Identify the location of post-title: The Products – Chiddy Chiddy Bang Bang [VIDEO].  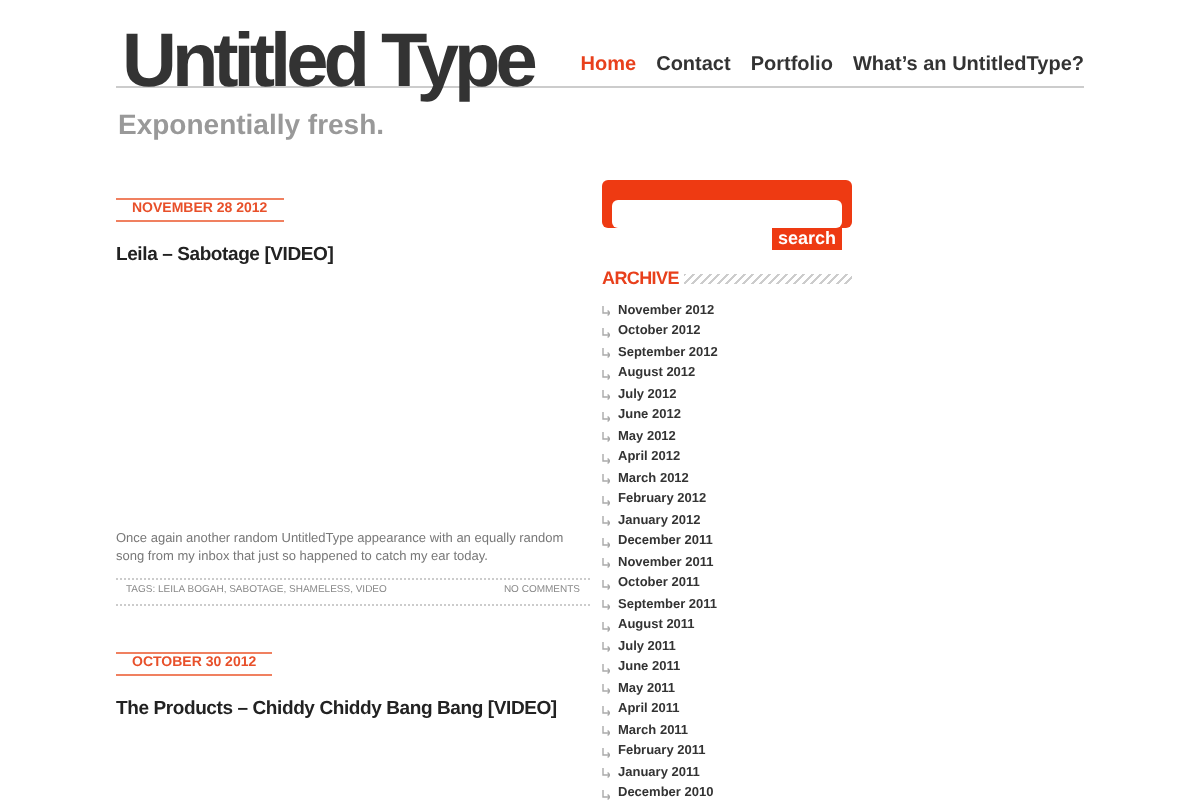
(353, 709).